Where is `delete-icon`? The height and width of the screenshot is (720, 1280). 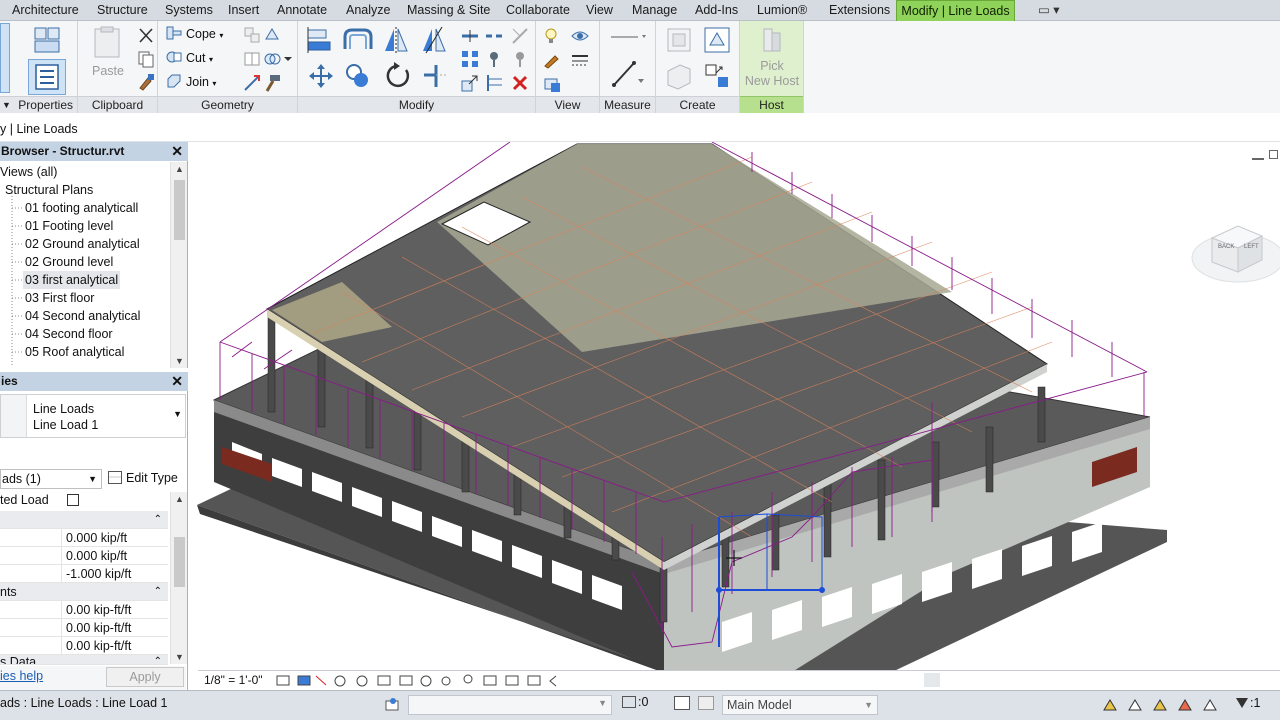 delete-icon is located at coordinates (520, 83).